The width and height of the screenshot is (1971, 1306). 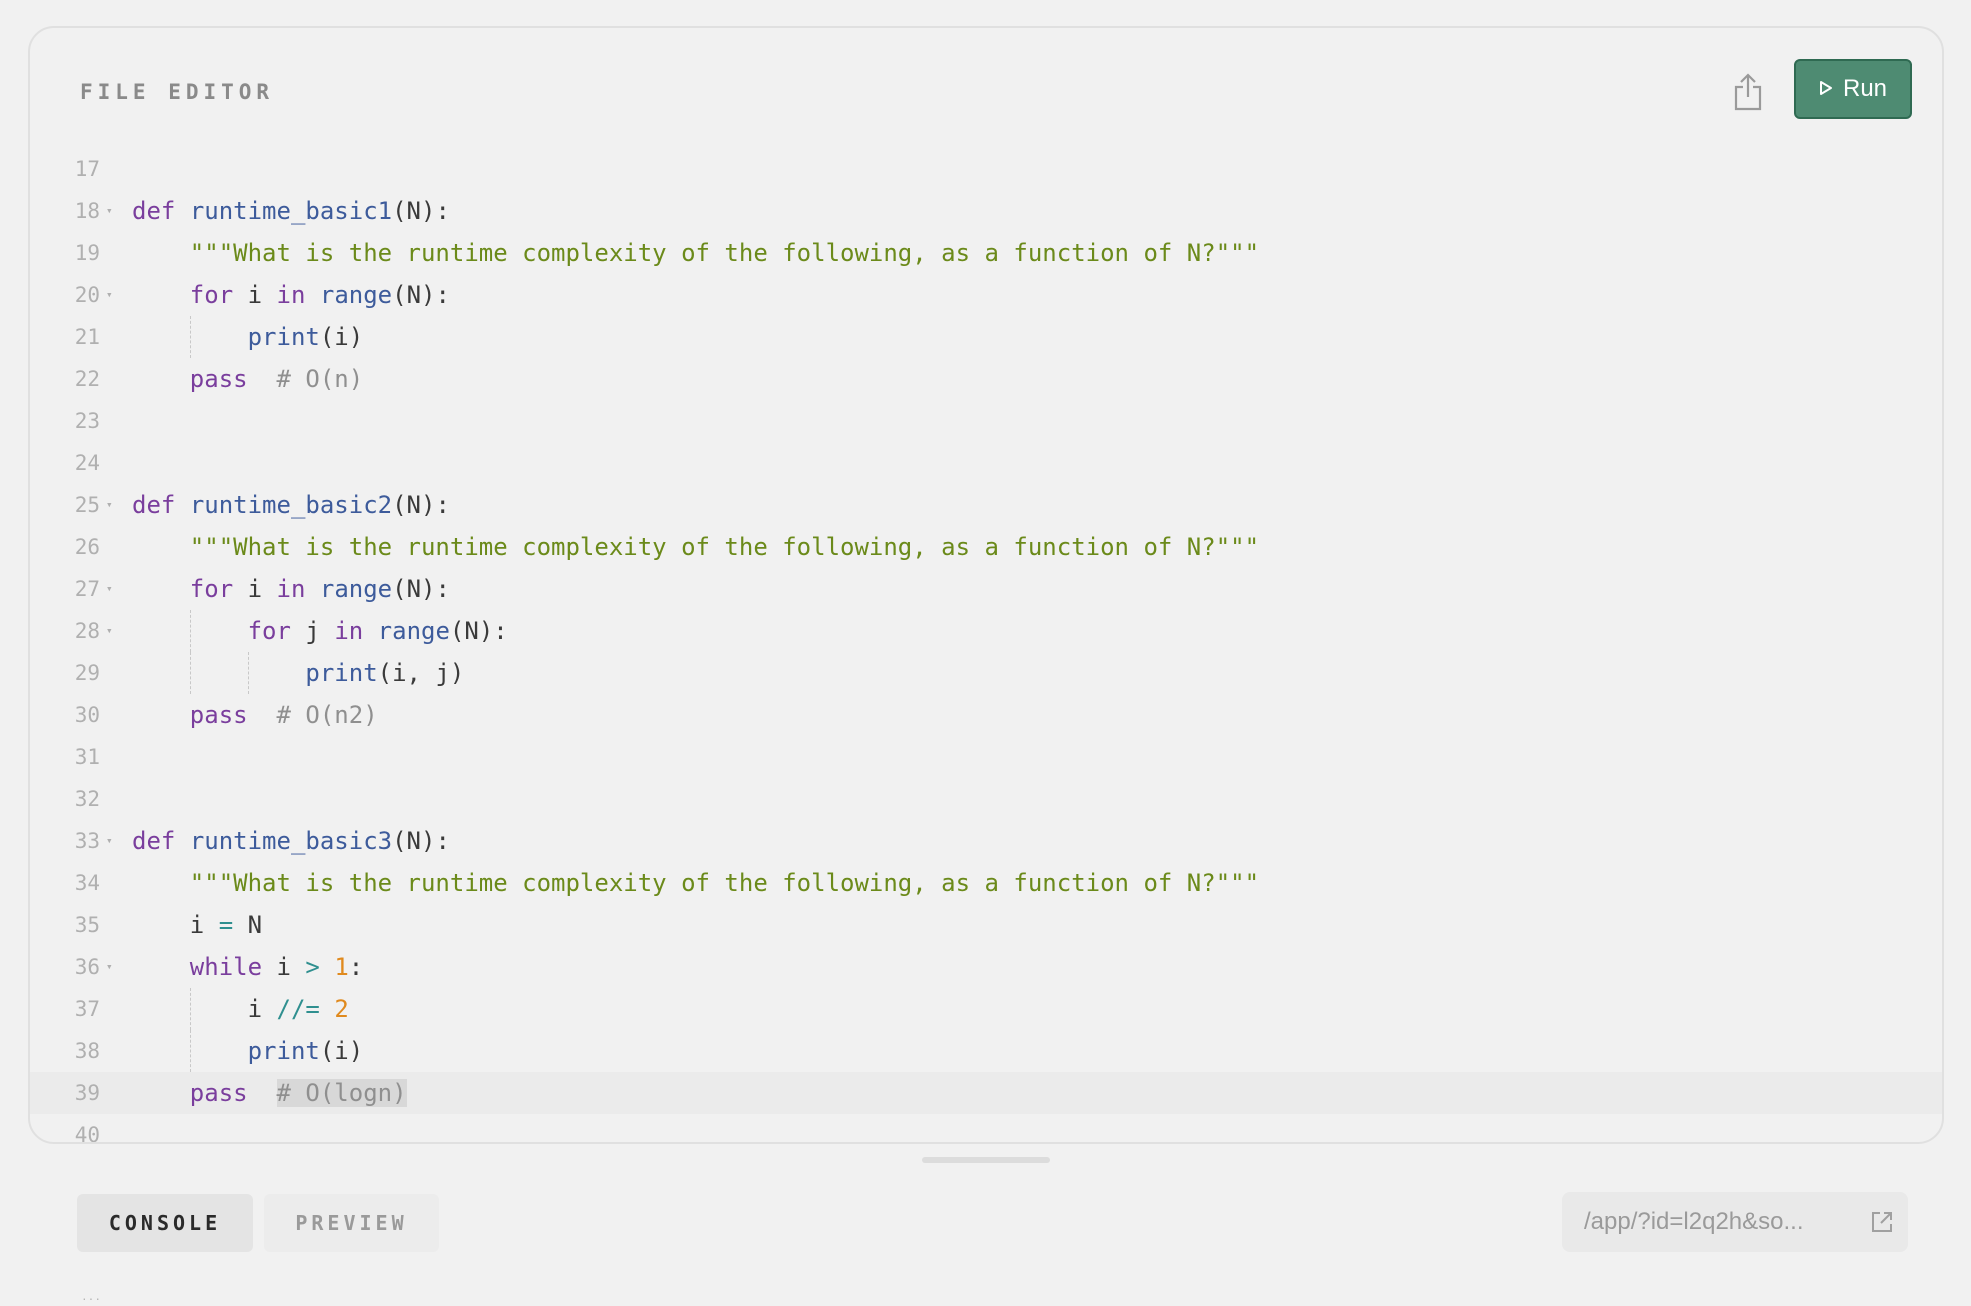 I want to click on code-line: 29 print(i, j), so click(x=986, y=673).